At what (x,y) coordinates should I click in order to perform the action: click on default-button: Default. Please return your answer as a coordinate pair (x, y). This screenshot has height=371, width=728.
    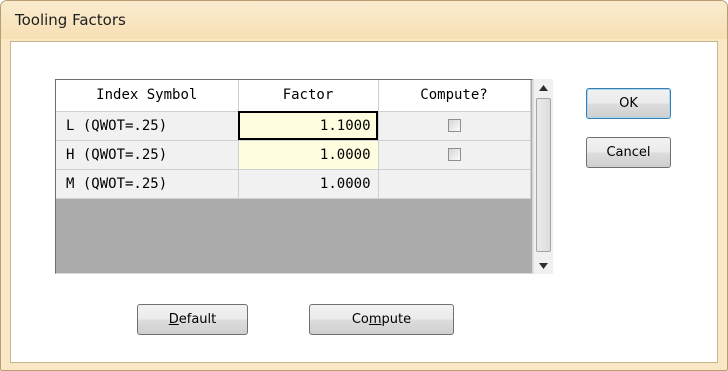
    Looking at the image, I should click on (192, 319).